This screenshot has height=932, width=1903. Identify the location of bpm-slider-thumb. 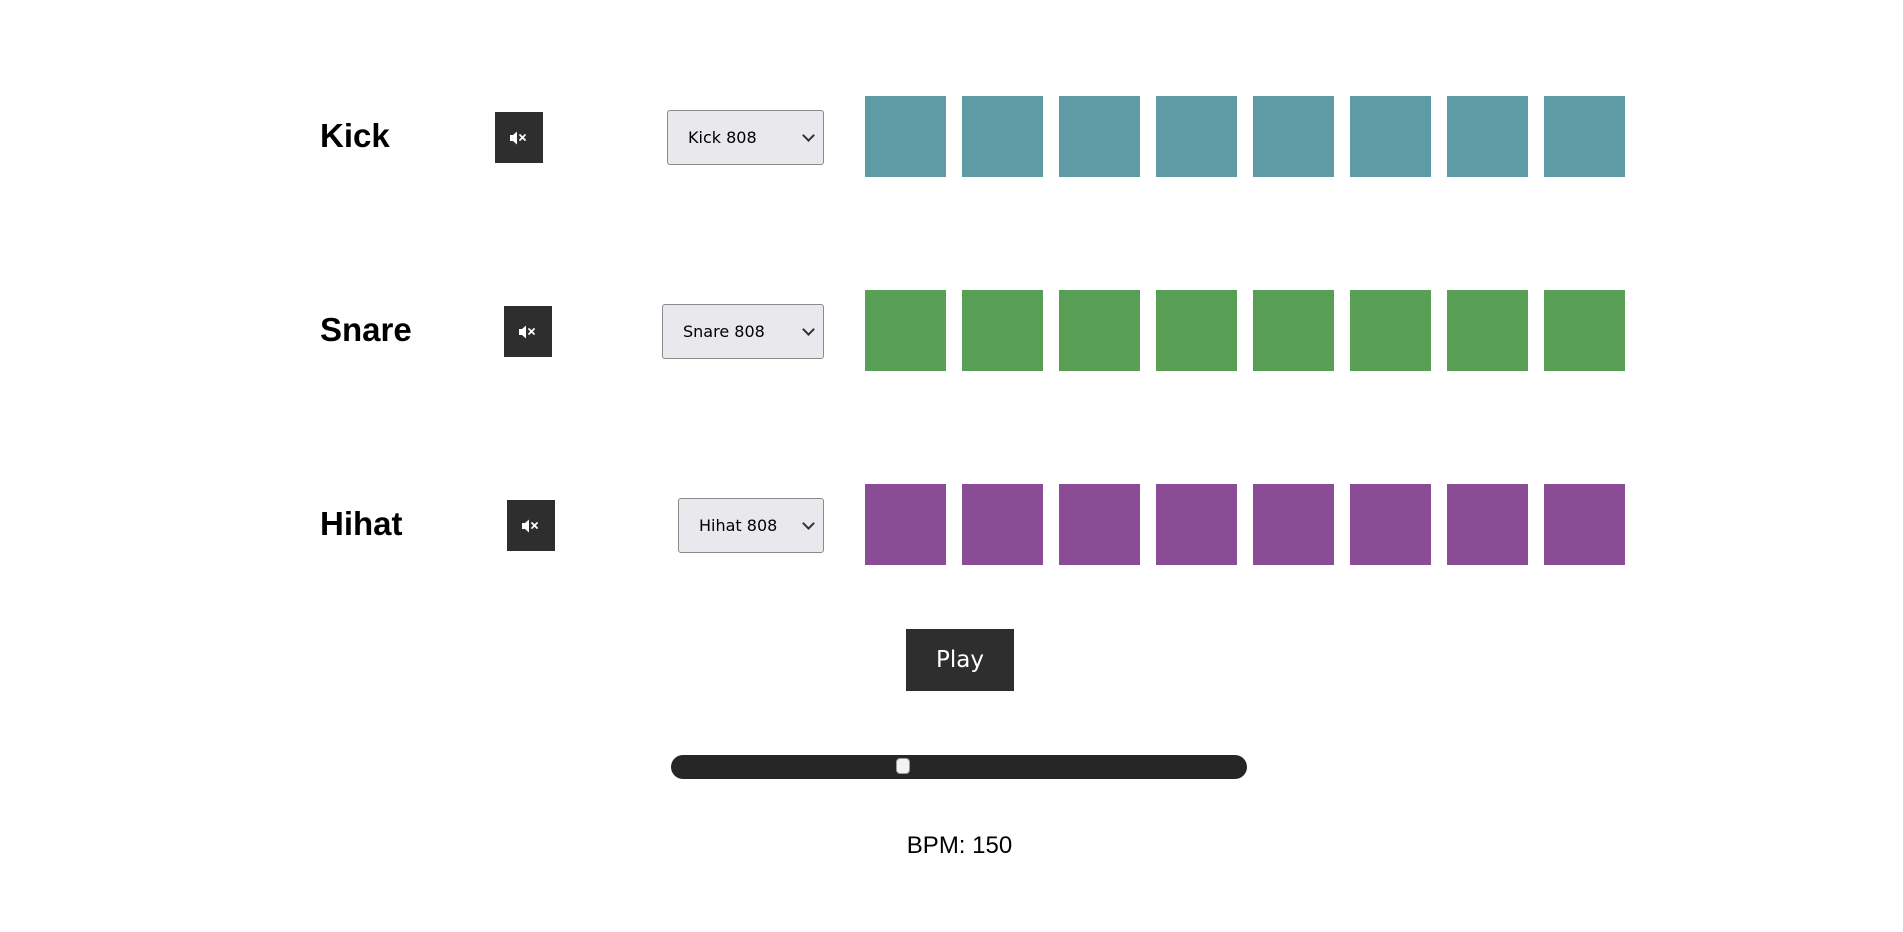
(903, 766).